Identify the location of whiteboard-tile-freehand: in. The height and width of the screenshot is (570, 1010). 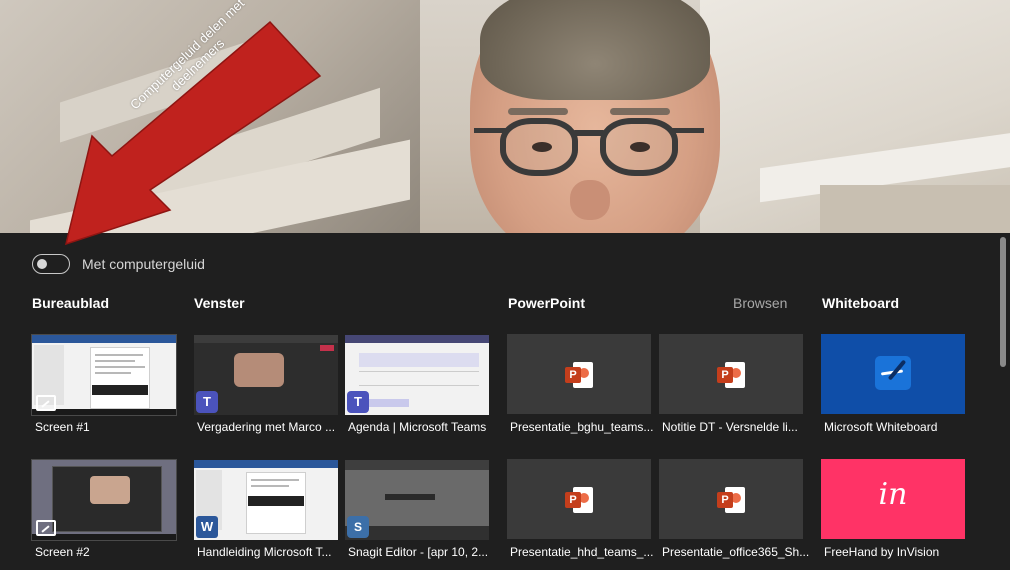
(893, 499).